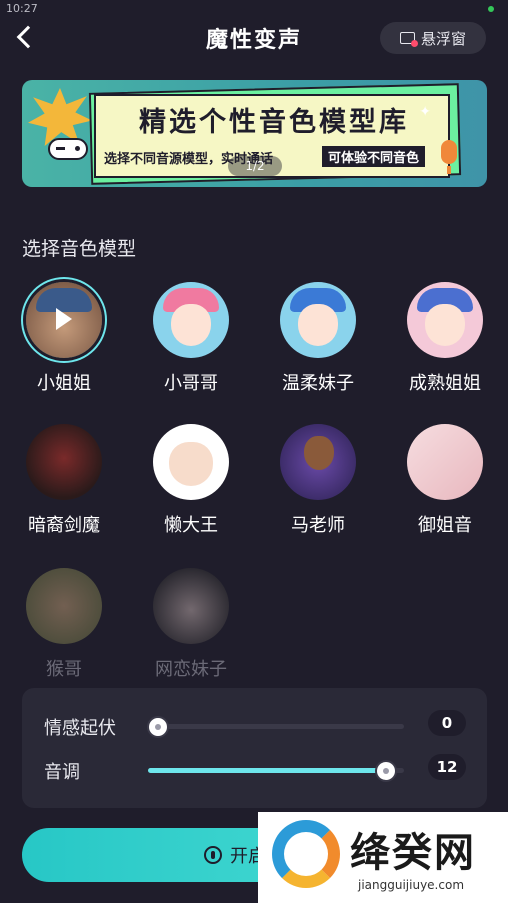  What do you see at coordinates (64, 669) in the screenshot?
I see `voice-label: 猴哥` at bounding box center [64, 669].